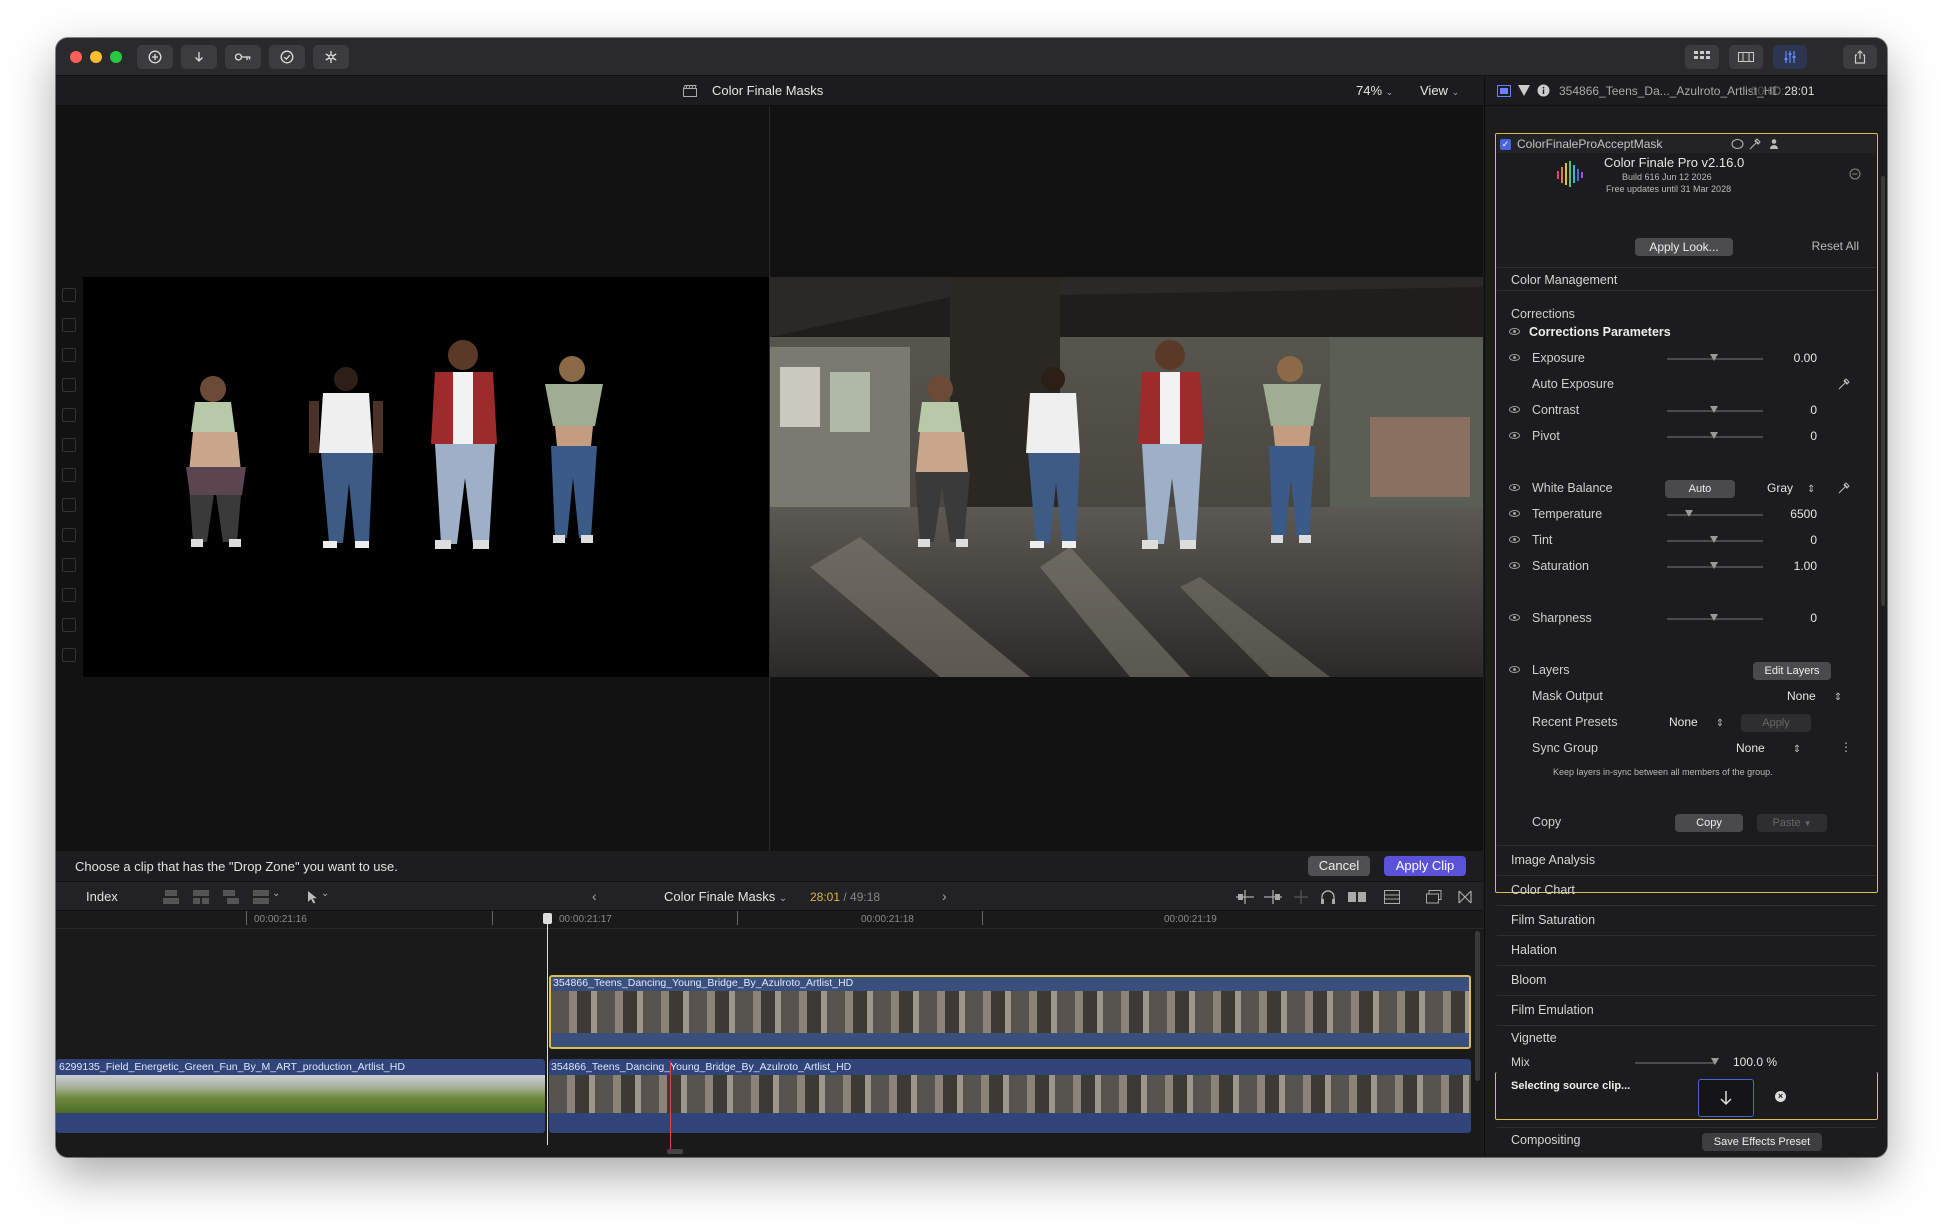  I want to click on skimming-icon, so click(1245, 897).